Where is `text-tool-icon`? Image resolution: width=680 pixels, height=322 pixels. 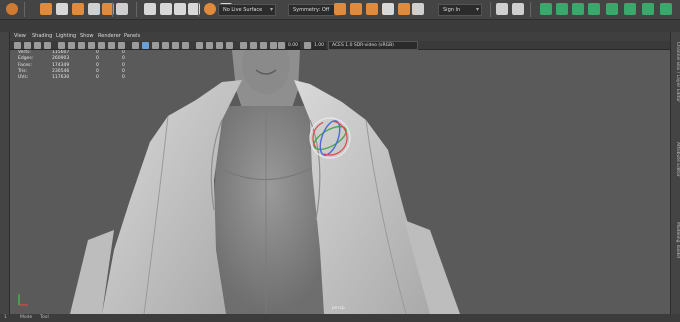 text-tool-icon is located at coordinates (78, 9).